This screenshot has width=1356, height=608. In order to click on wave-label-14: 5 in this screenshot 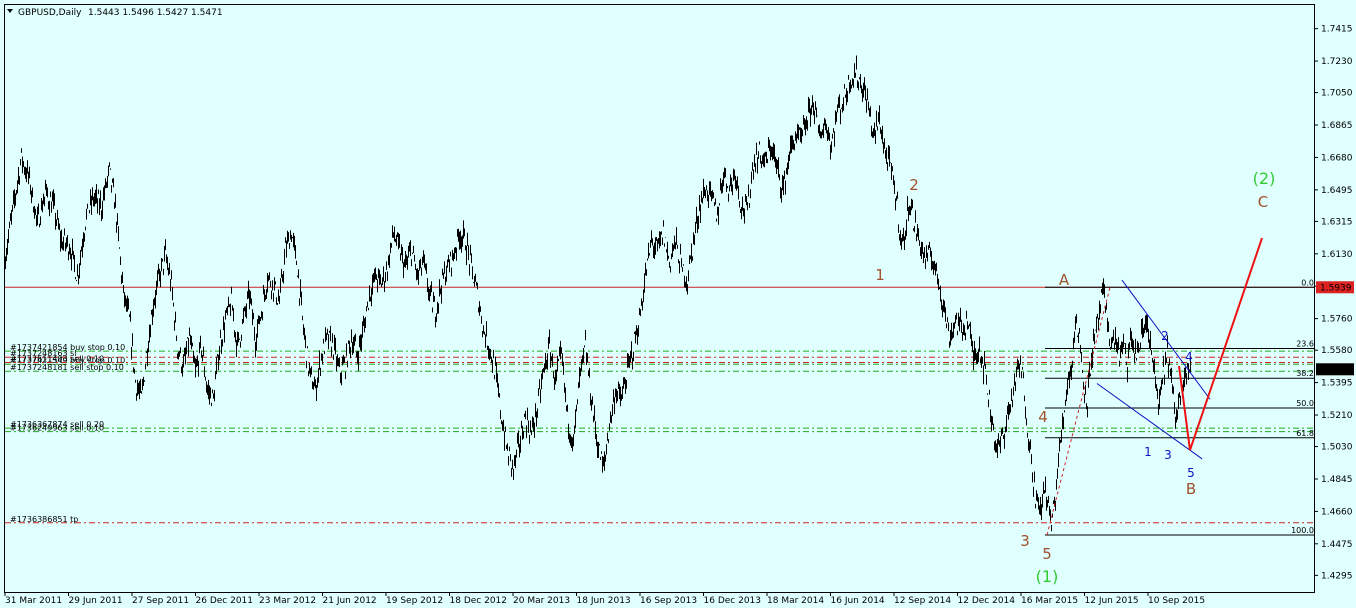, I will do `click(1191, 473)`.